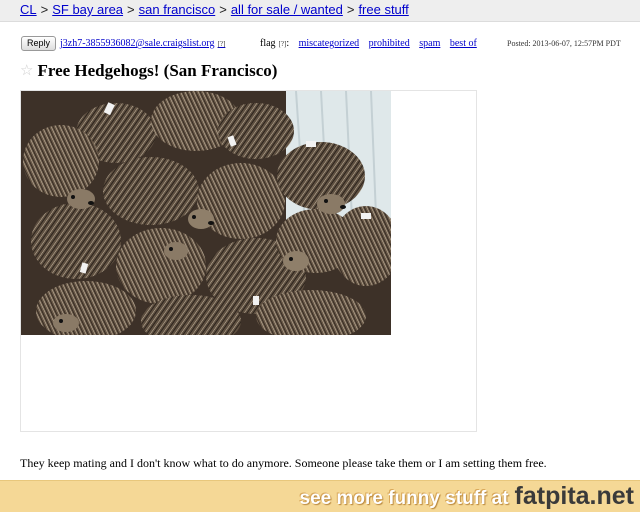 The image size is (640, 512). I want to click on reply-help-link: [?], so click(222, 44).